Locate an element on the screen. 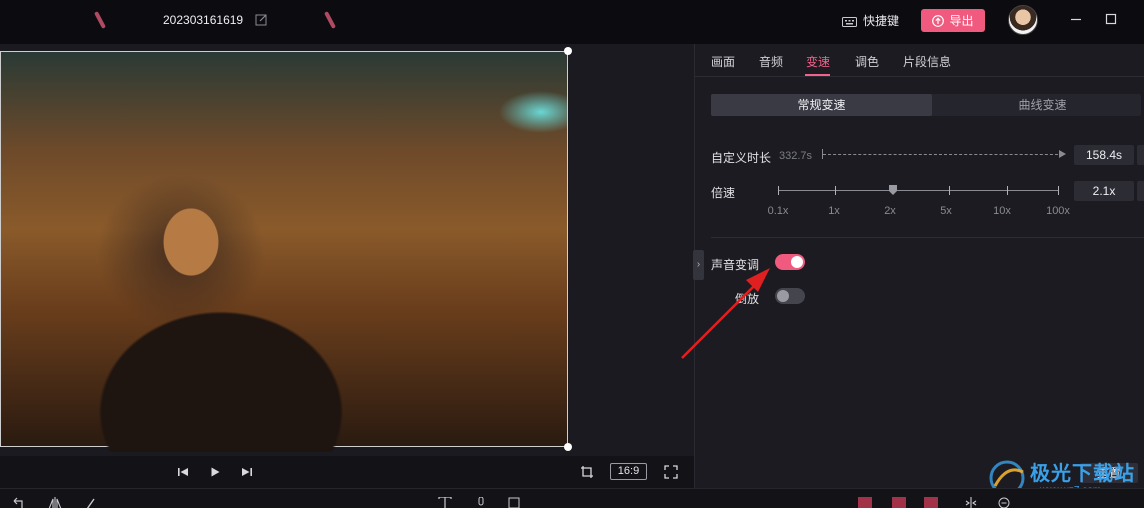 This screenshot has width=1144, height=508. speed-slider is located at coordinates (918, 190).